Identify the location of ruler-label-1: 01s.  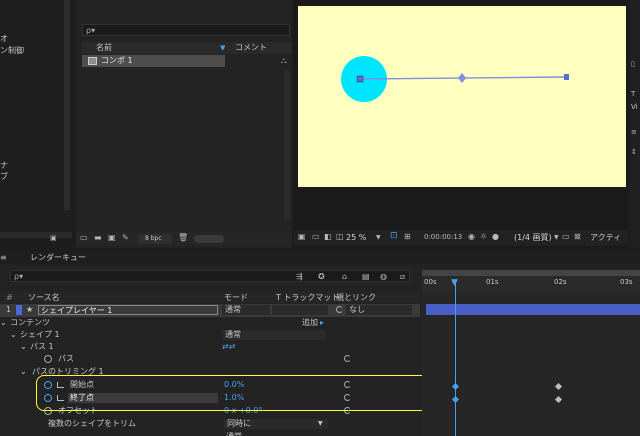
(492, 282).